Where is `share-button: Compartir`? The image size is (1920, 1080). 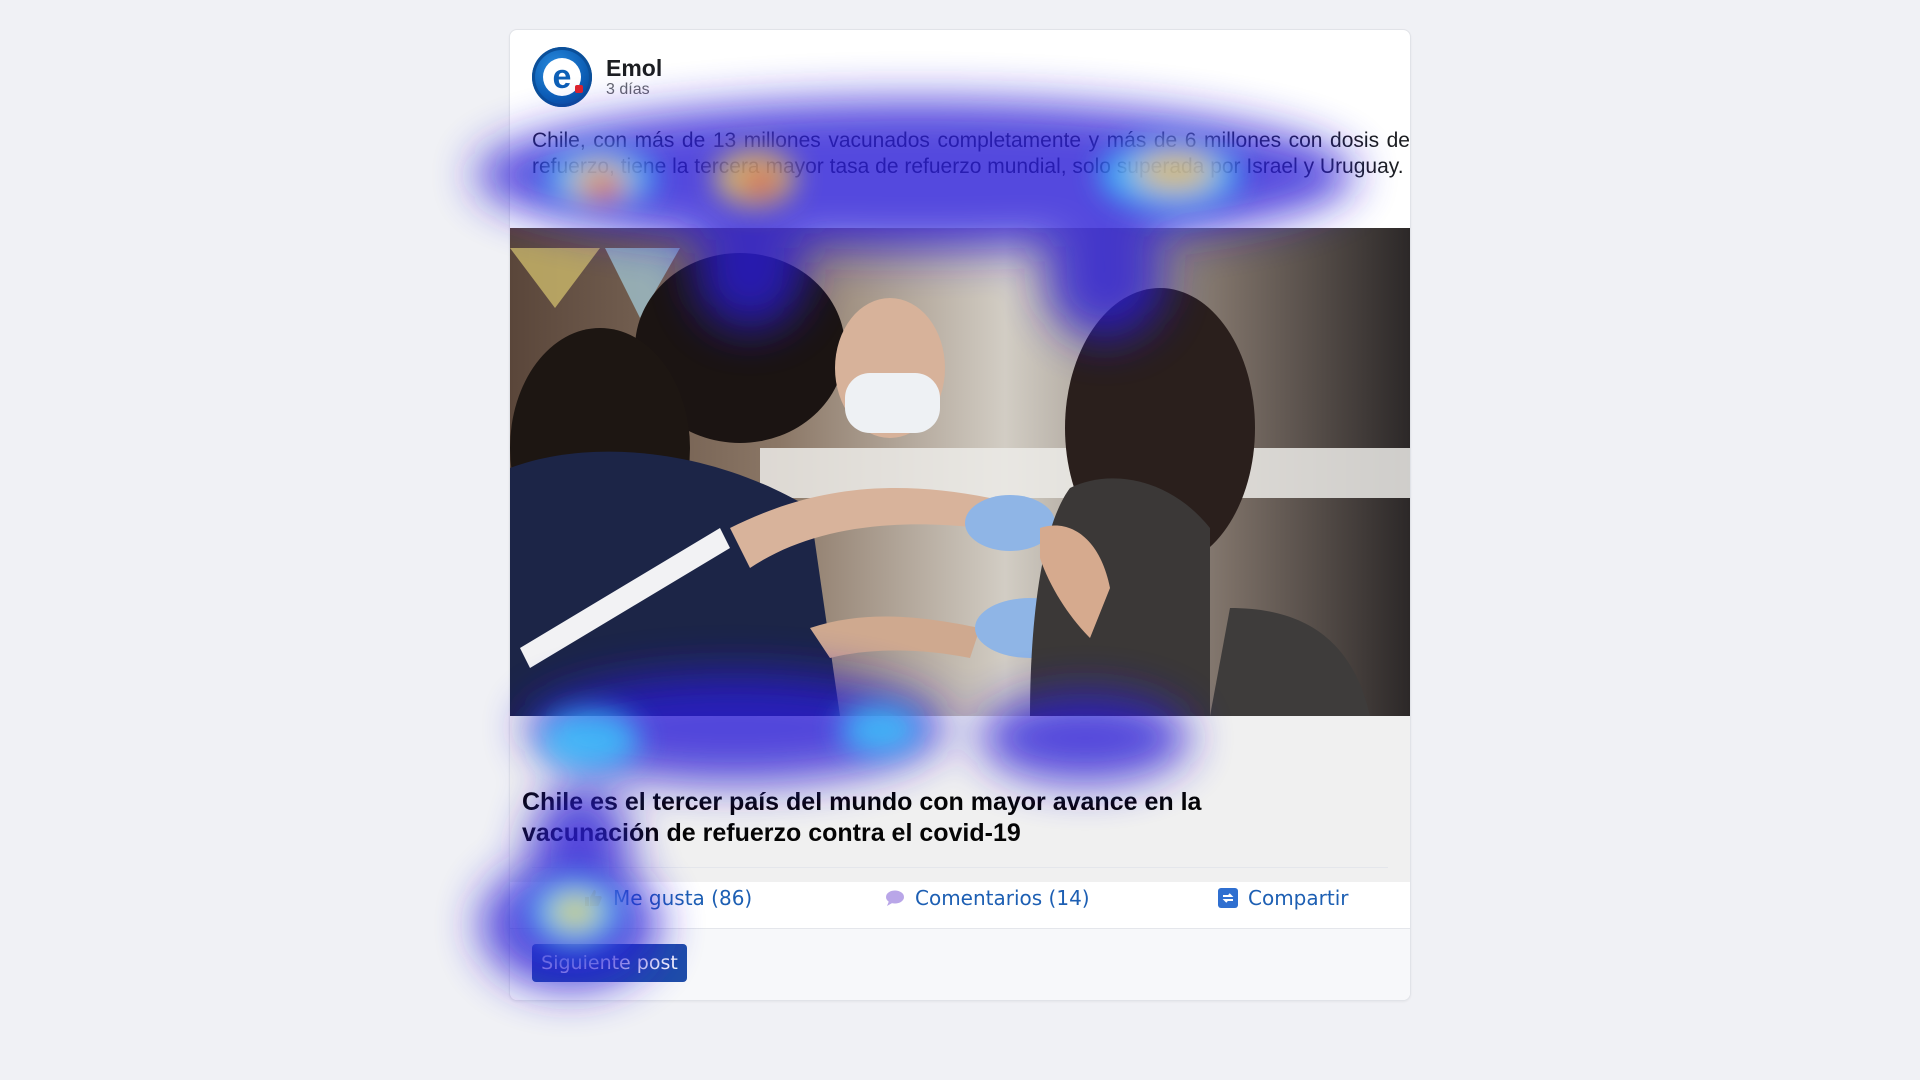
share-button: Compartir is located at coordinates (1283, 898).